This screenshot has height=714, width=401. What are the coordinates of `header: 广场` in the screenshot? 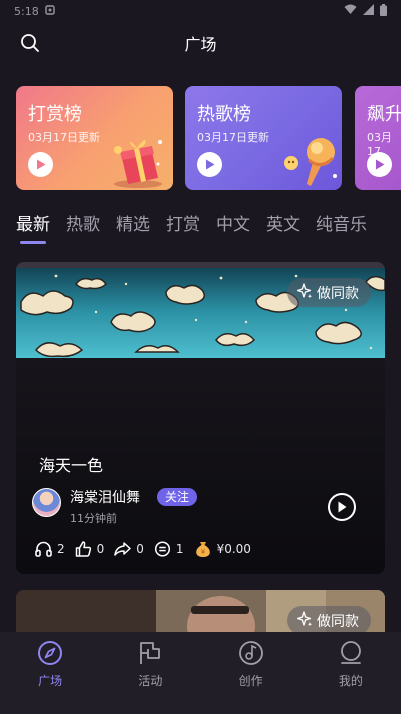 It's located at (200, 43).